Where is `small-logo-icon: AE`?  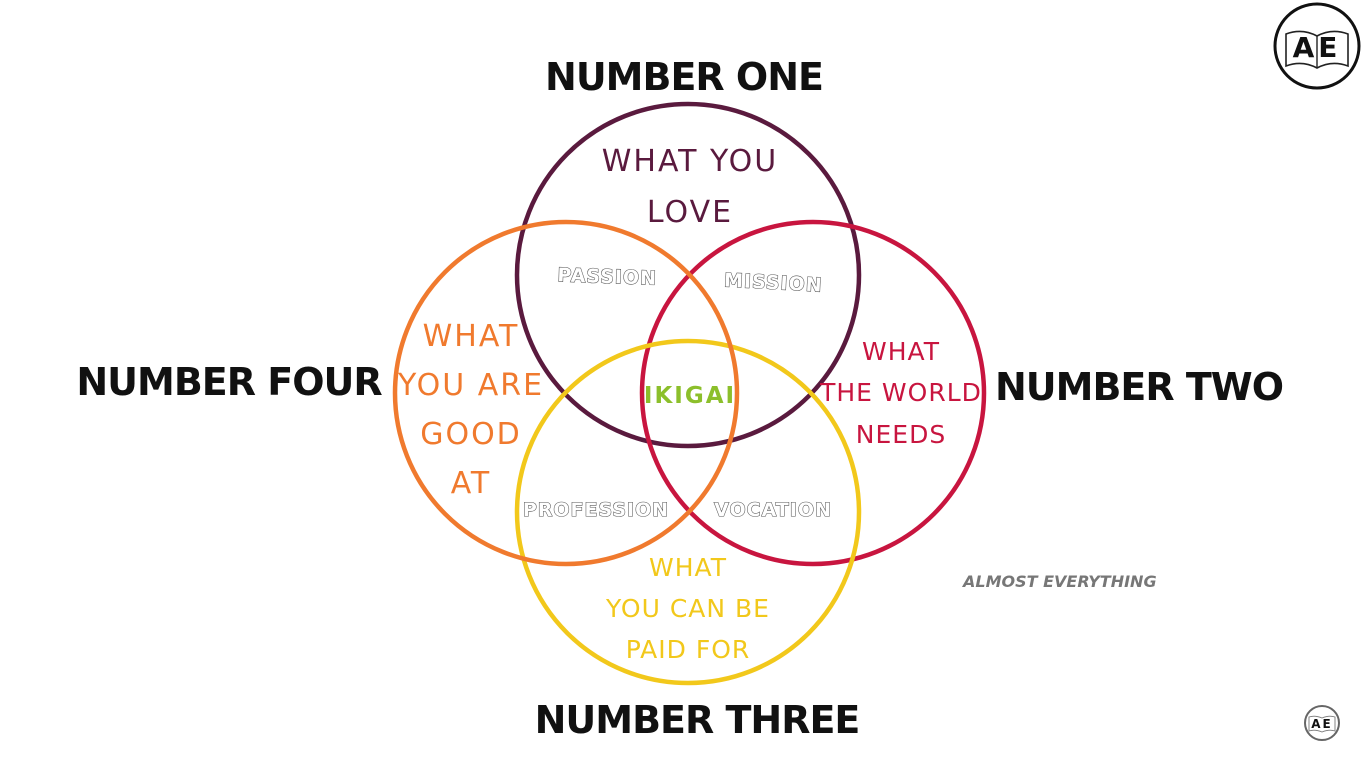 small-logo-icon: AE is located at coordinates (1322, 723).